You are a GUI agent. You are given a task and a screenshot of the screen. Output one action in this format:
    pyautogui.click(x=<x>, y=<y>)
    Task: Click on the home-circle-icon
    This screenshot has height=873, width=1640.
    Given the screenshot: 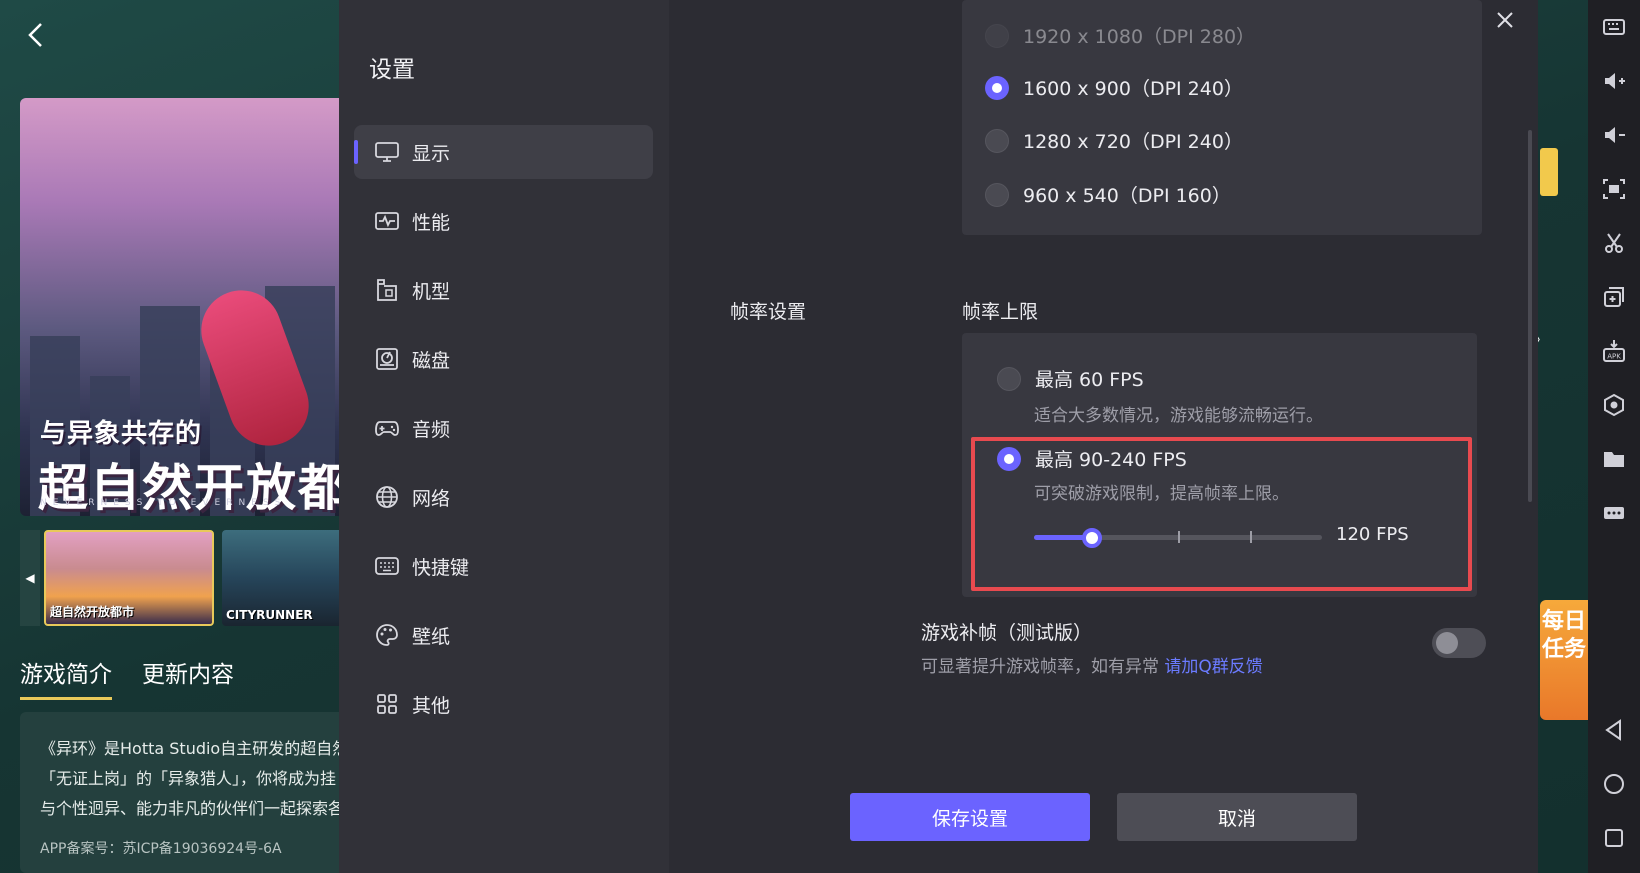 What is the action you would take?
    pyautogui.click(x=1614, y=784)
    